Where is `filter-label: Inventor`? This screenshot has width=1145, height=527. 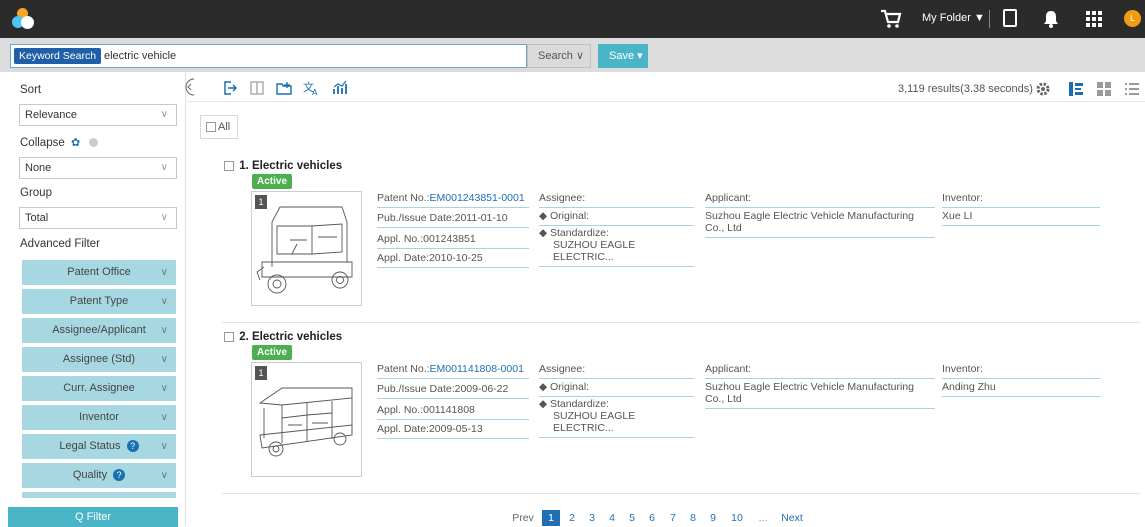
filter-label: Inventor is located at coordinates (99, 417).